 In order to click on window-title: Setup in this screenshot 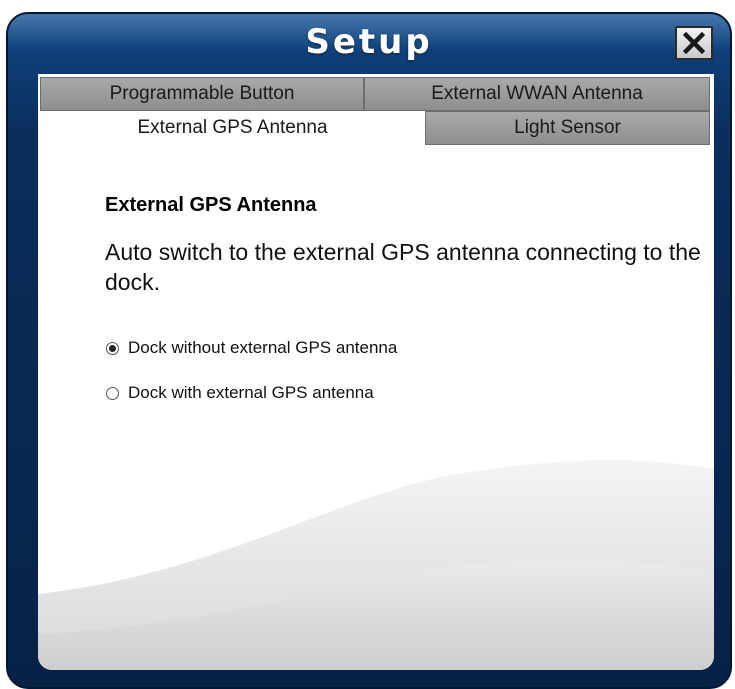, I will do `click(369, 42)`.